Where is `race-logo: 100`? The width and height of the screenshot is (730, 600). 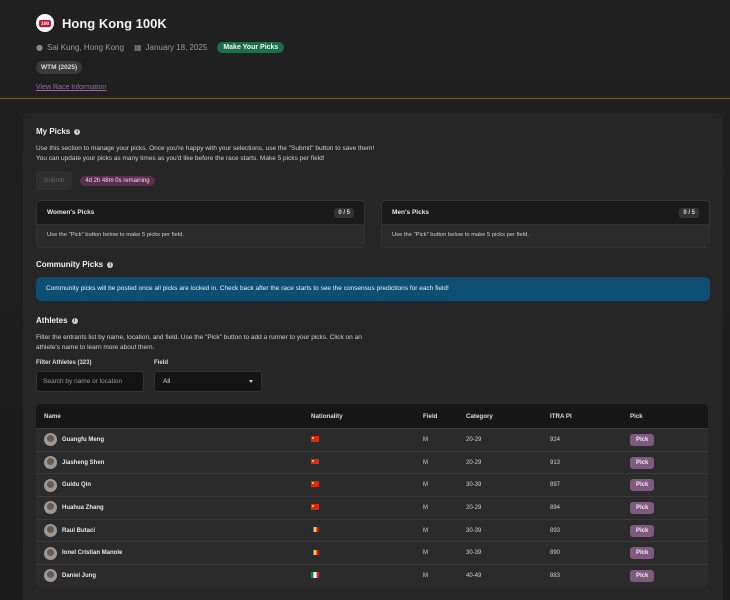
race-logo: 100 is located at coordinates (45, 23).